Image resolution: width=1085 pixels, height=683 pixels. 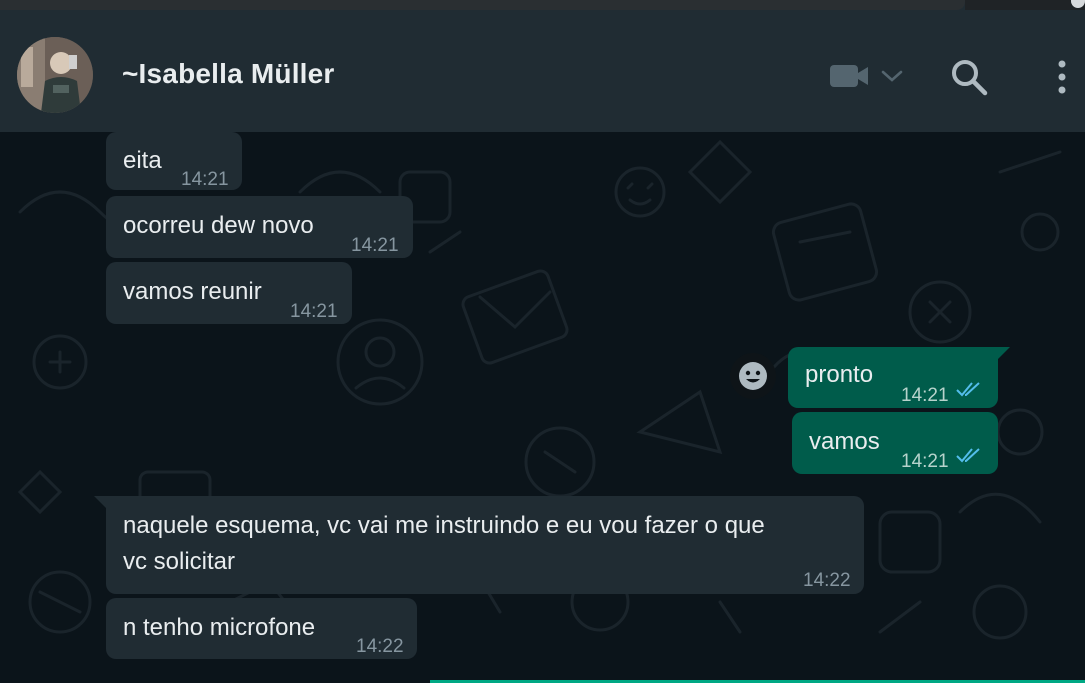 What do you see at coordinates (844, 441) in the screenshot?
I see `message-text: vamos` at bounding box center [844, 441].